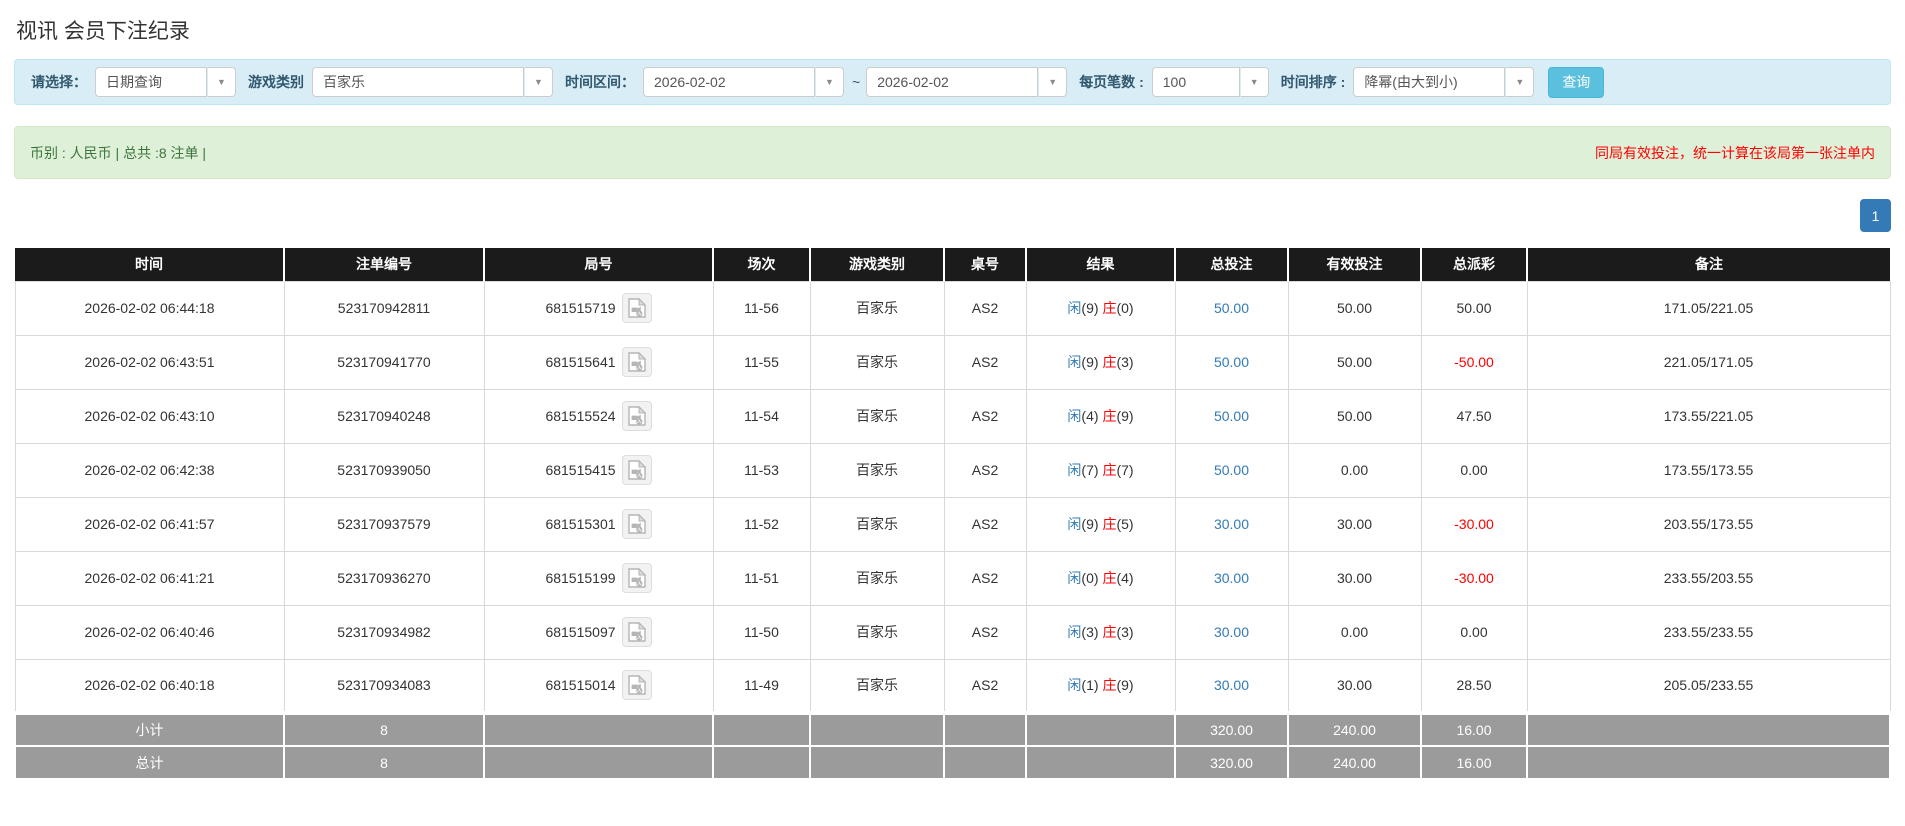 The height and width of the screenshot is (826, 1905). What do you see at coordinates (1195, 82) in the screenshot?
I see `page-size-value: 100` at bounding box center [1195, 82].